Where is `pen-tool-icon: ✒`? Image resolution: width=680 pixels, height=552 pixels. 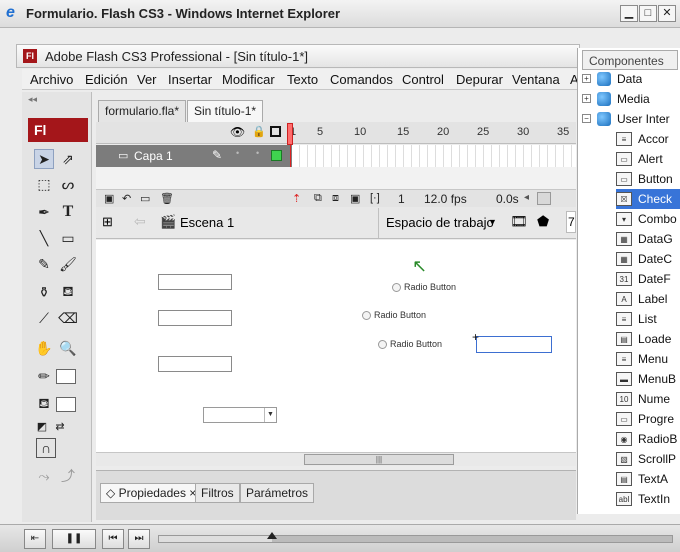
pen-tool-icon: ✒ is located at coordinates (44, 212).